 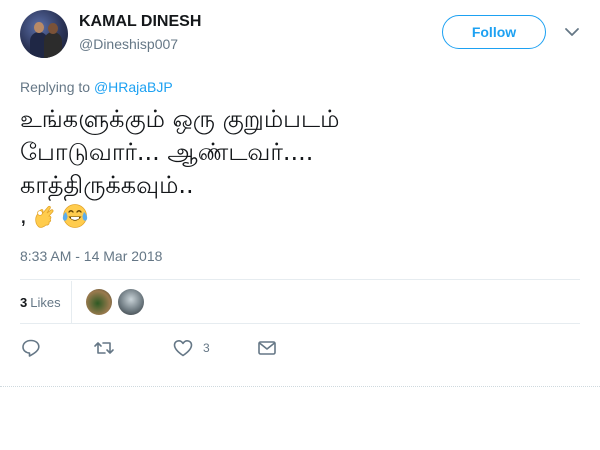 What do you see at coordinates (140, 22) in the screenshot?
I see `author-name: KAMAL DINESH` at bounding box center [140, 22].